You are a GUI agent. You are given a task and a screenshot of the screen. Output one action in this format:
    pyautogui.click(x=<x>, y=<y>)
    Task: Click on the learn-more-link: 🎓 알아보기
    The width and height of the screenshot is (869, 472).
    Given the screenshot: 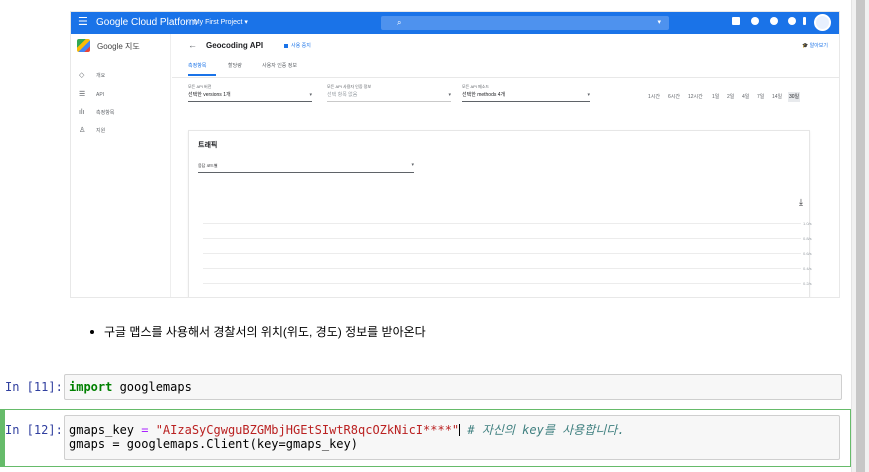 What is the action you would take?
    pyautogui.click(x=815, y=46)
    